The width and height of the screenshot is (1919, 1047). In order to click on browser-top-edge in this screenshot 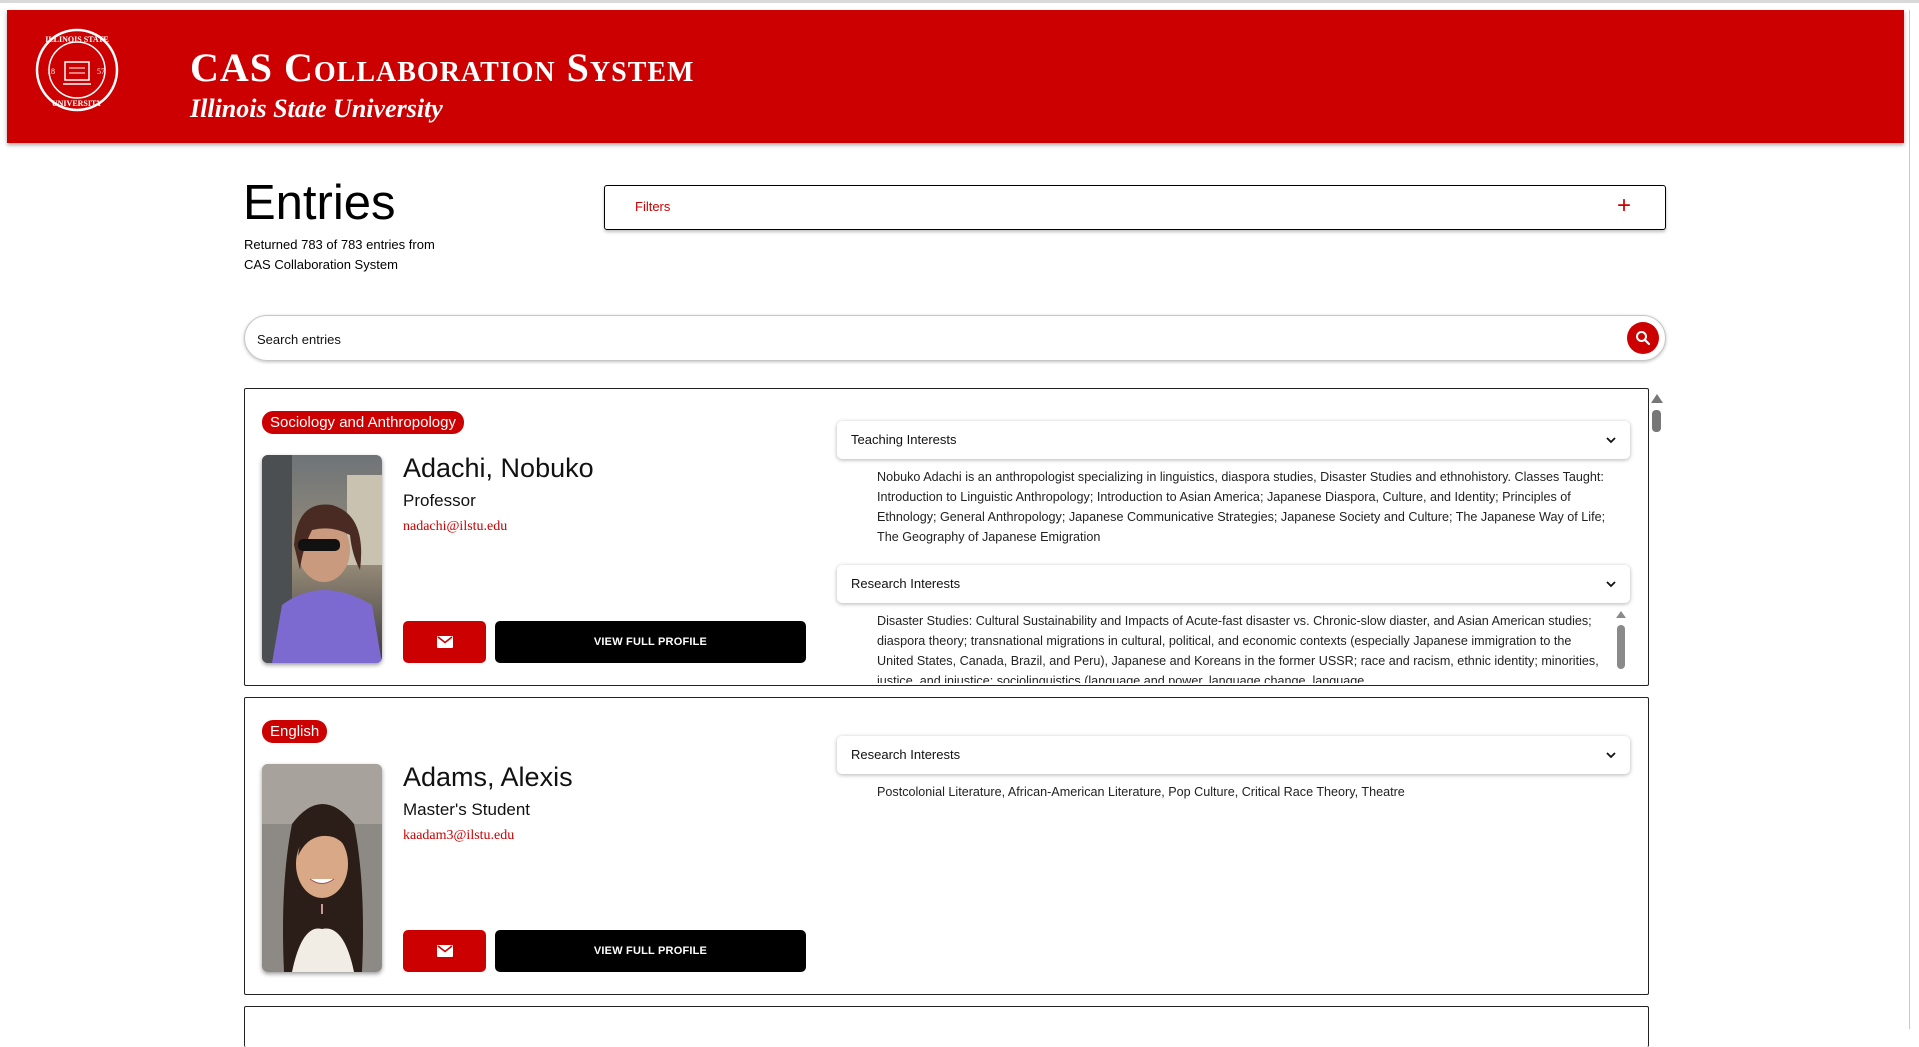, I will do `click(959, 1)`.